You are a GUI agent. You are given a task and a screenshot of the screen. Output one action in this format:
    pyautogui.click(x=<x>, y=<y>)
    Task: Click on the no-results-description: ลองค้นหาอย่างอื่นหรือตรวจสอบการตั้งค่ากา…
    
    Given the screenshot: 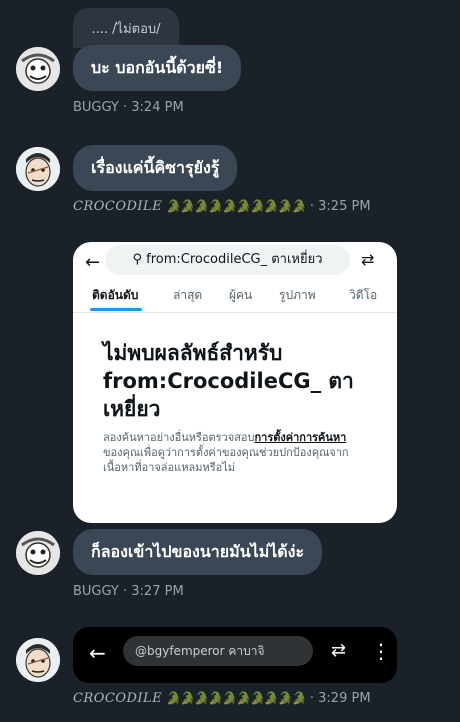 What is the action you would take?
    pyautogui.click(x=234, y=452)
    